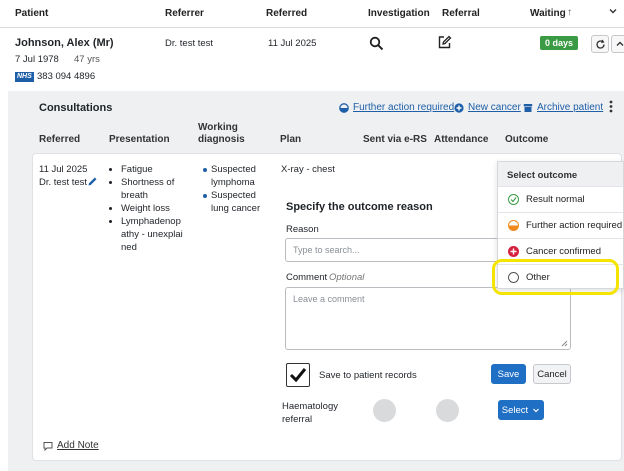  I want to click on waiting-days-badge: 0 days, so click(559, 43).